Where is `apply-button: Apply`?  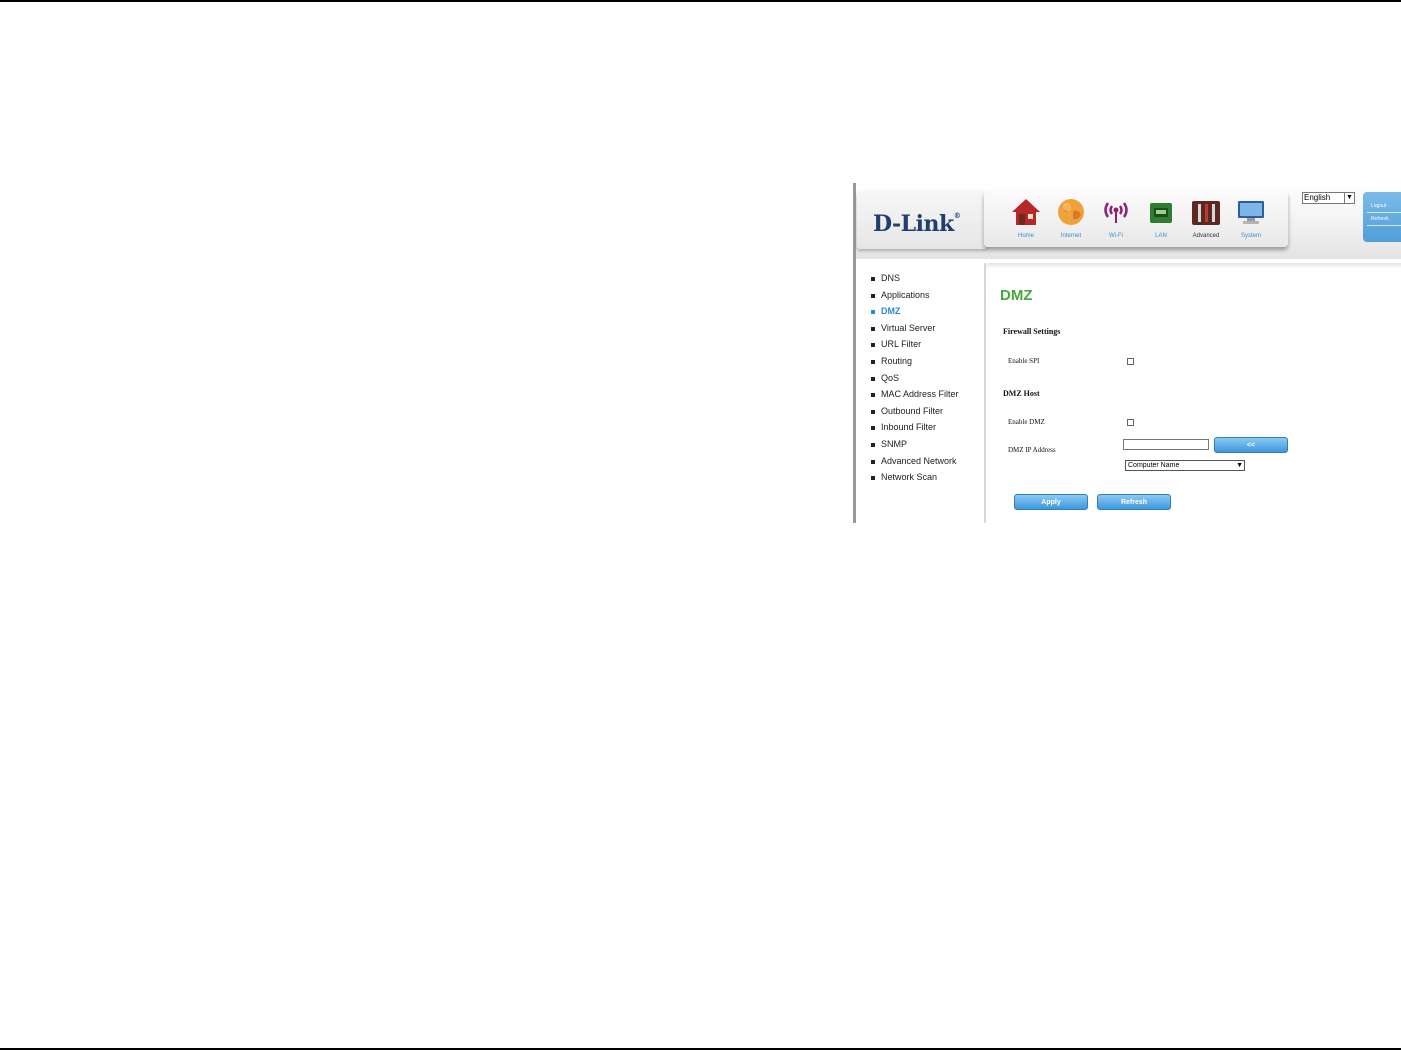
apply-button: Apply is located at coordinates (1051, 502).